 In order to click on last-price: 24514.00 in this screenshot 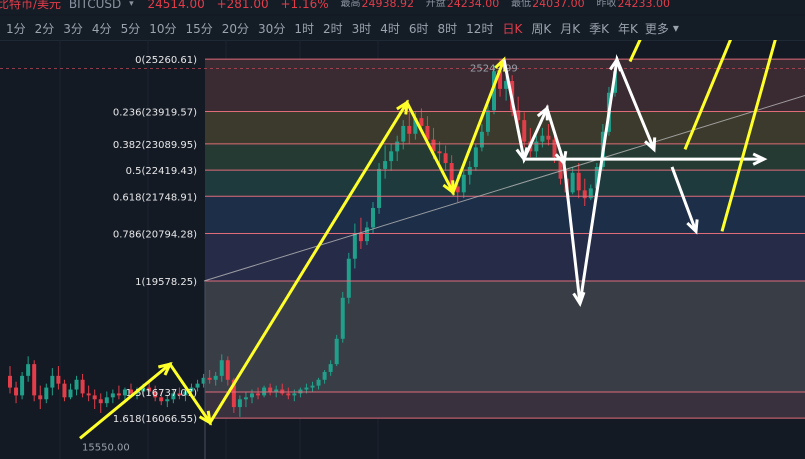, I will do `click(176, 5)`.